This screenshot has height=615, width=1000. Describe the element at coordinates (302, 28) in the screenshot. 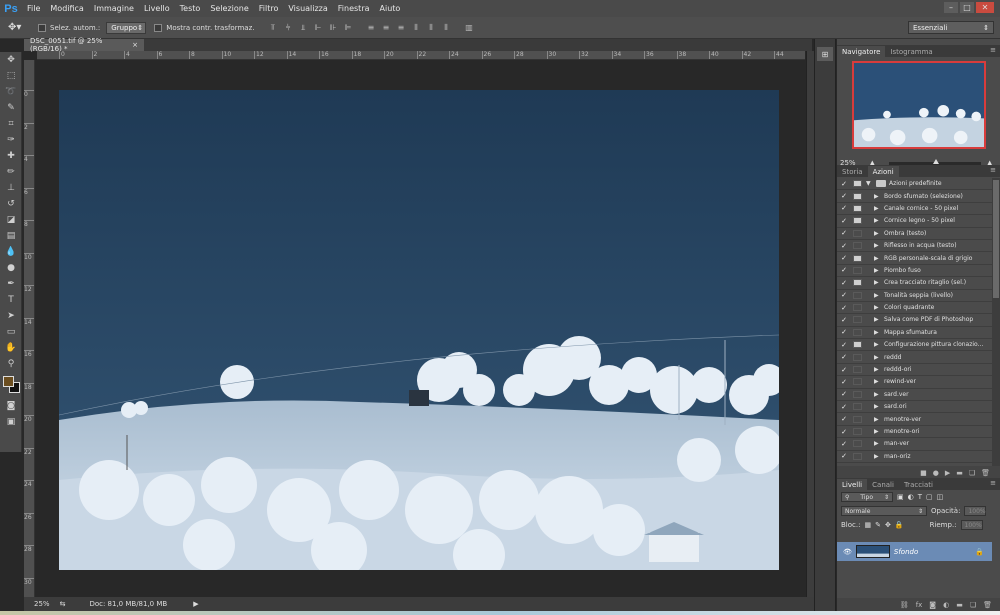

I see `align-bottom-icon: ⫫` at that location.